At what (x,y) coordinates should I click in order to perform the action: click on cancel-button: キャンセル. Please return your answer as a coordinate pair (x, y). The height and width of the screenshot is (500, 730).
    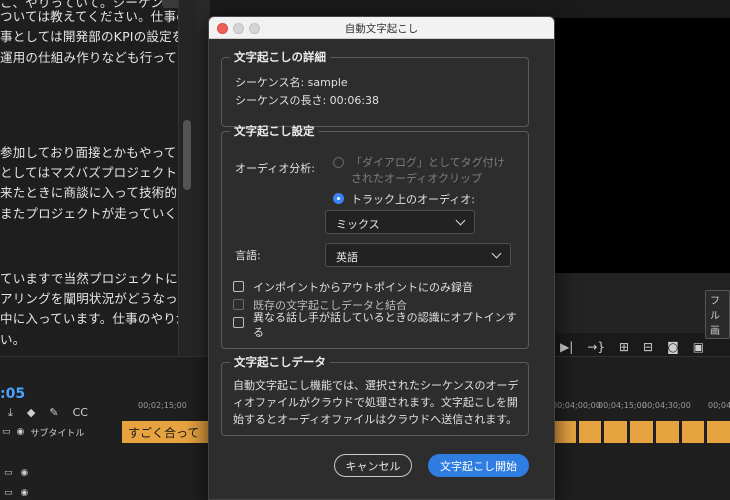
    Looking at the image, I should click on (373, 465).